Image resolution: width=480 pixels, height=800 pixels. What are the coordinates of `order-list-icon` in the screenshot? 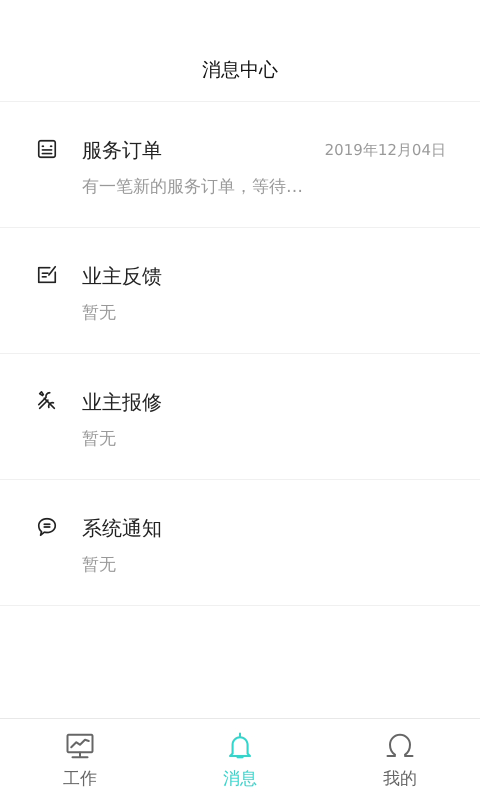 It's located at (47, 149).